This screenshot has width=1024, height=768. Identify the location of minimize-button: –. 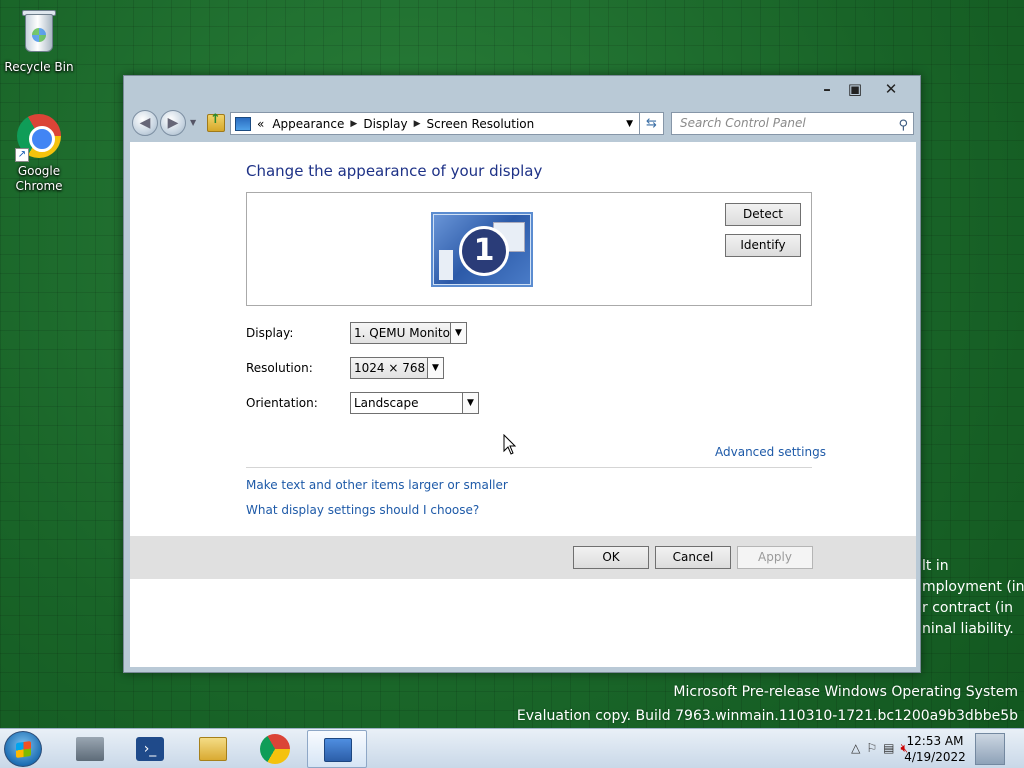
(827, 89).